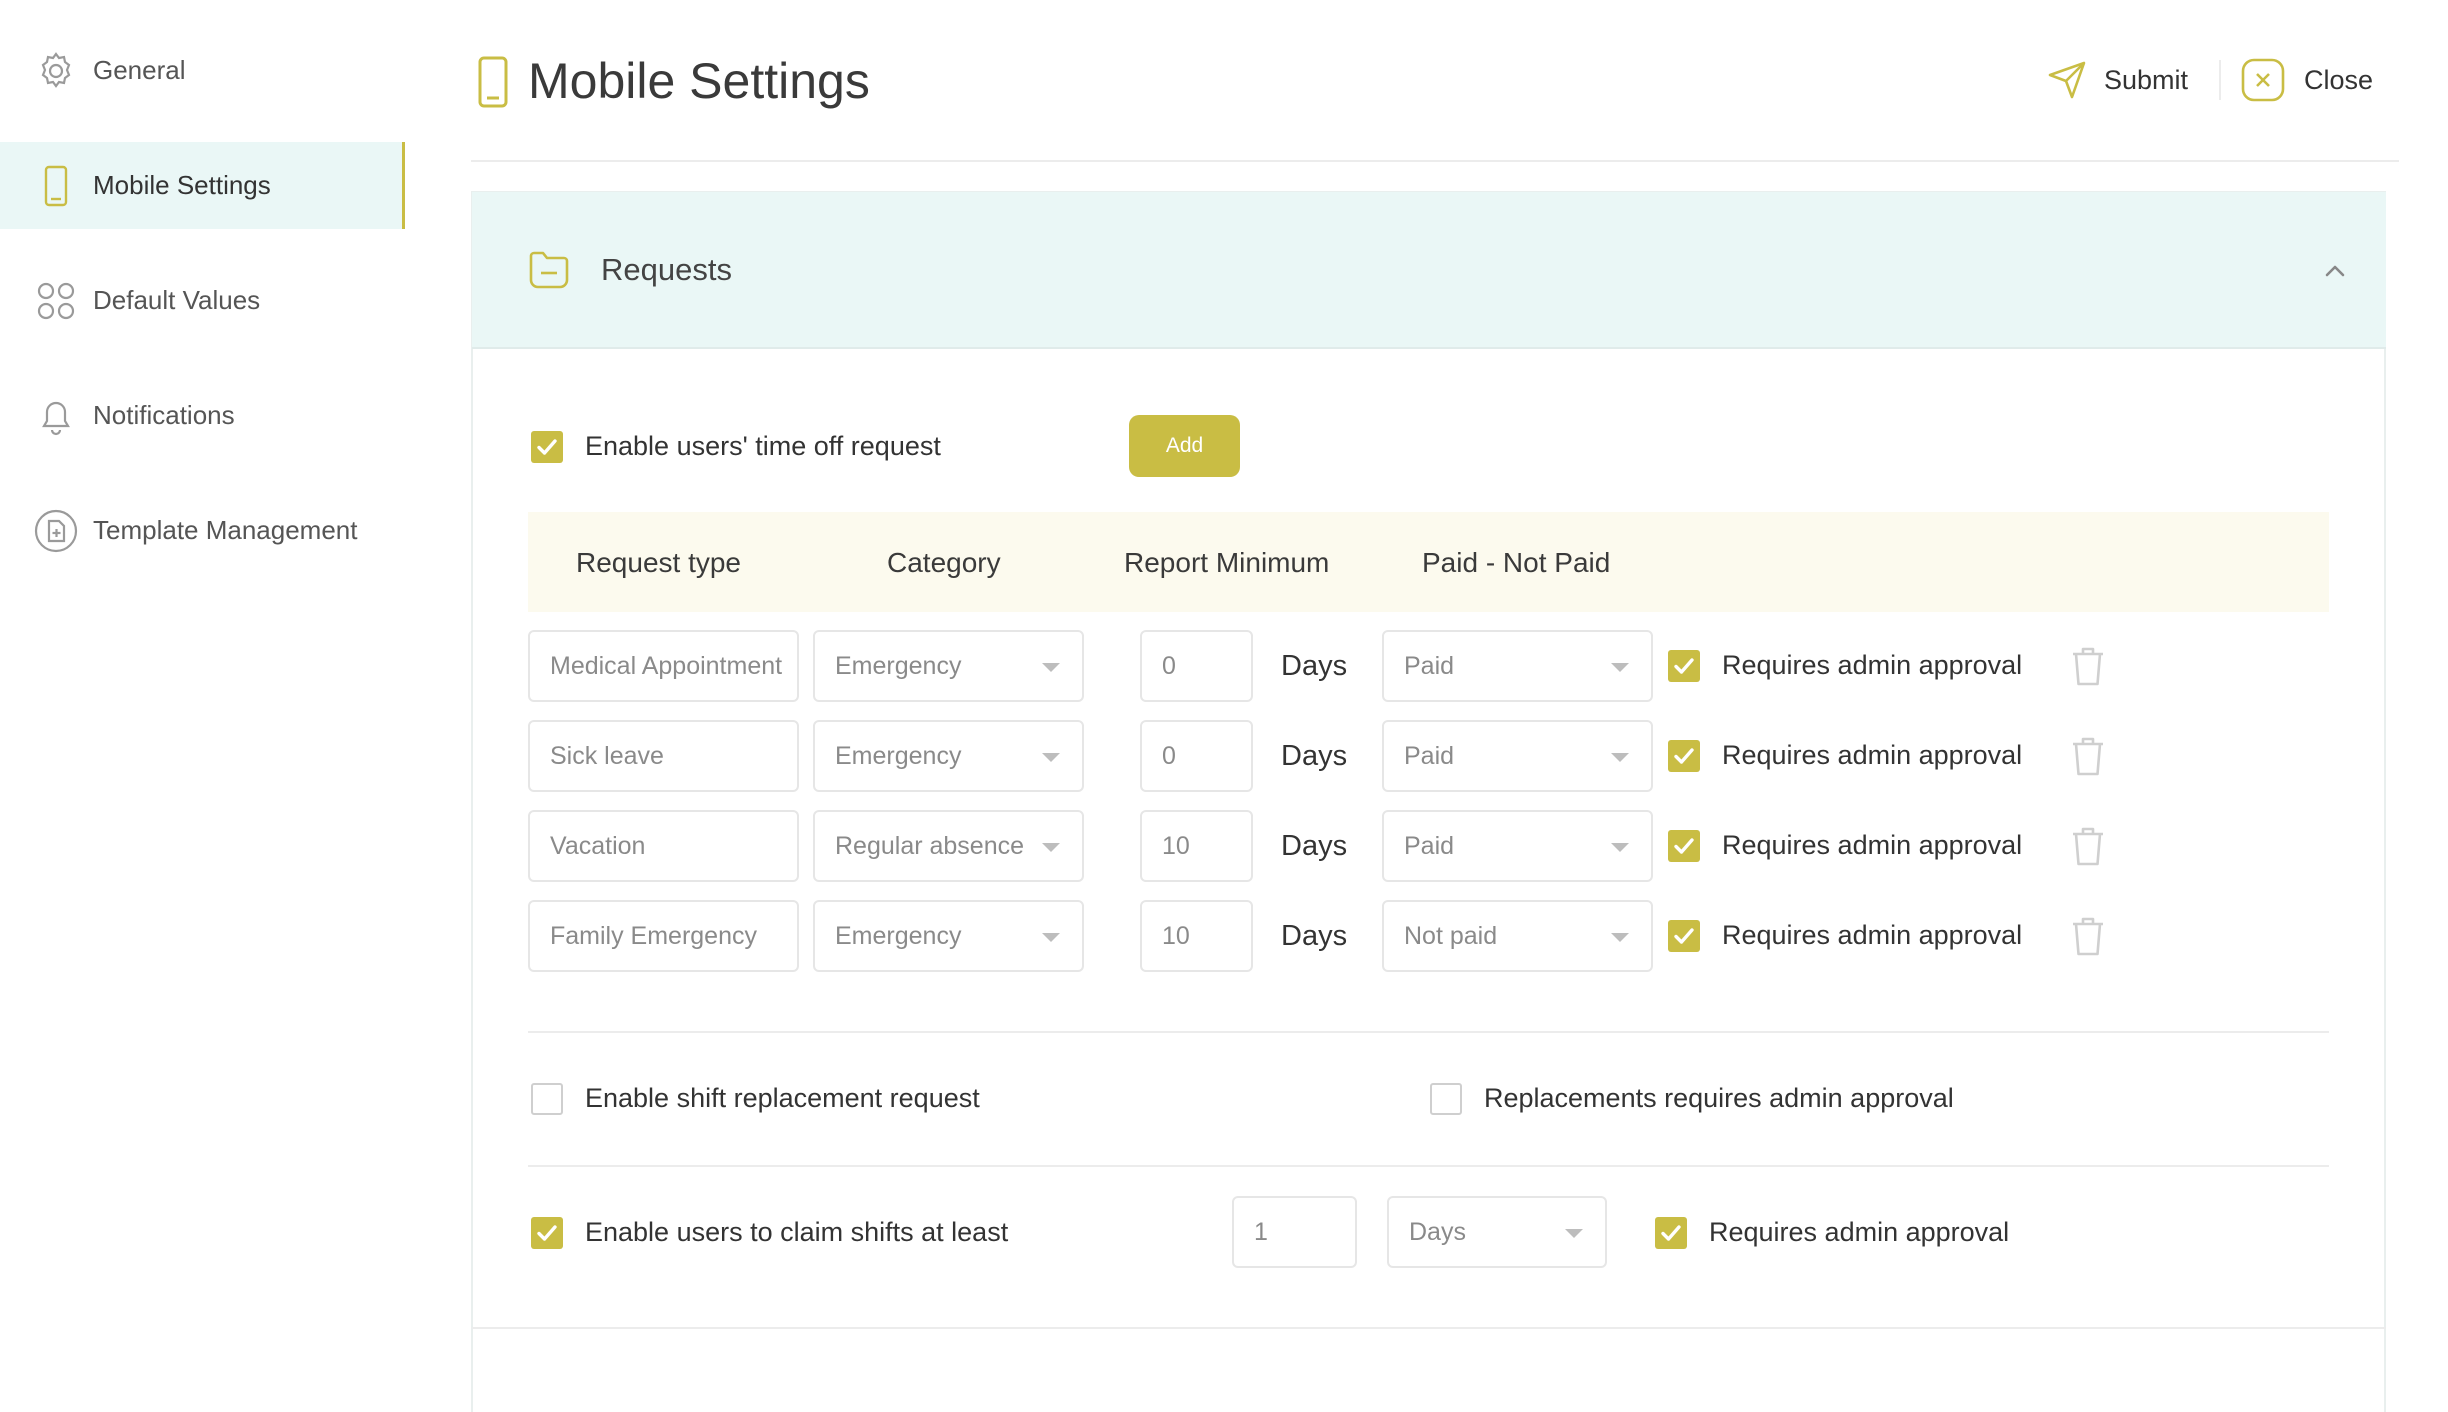  What do you see at coordinates (2067, 80) in the screenshot?
I see `send-icon` at bounding box center [2067, 80].